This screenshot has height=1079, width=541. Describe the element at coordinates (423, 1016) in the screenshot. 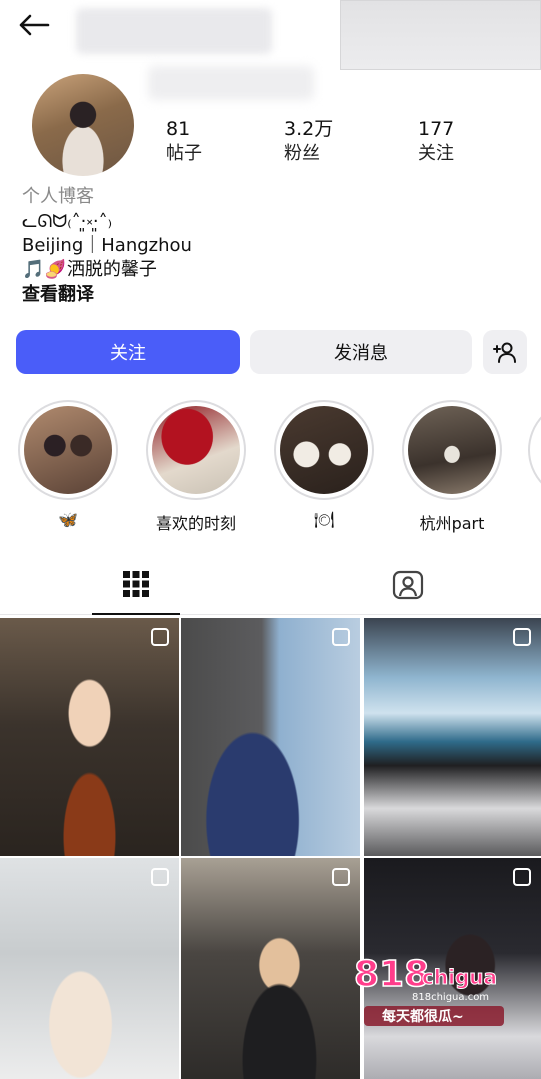

I see `svg-text: 每天都很瓜~` at that location.